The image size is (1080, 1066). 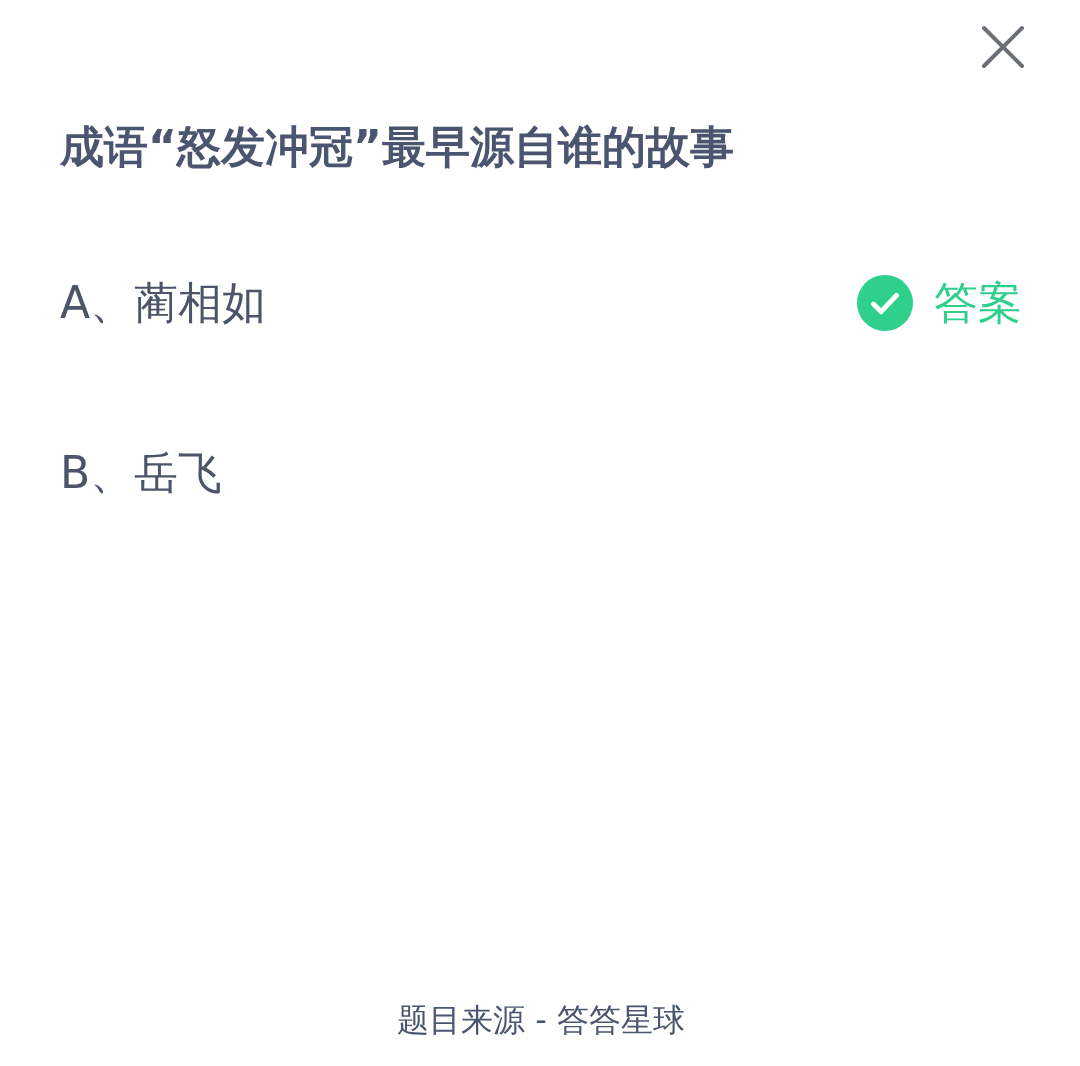 What do you see at coordinates (163, 303) in the screenshot?
I see `answer-option: A、蔺相如` at bounding box center [163, 303].